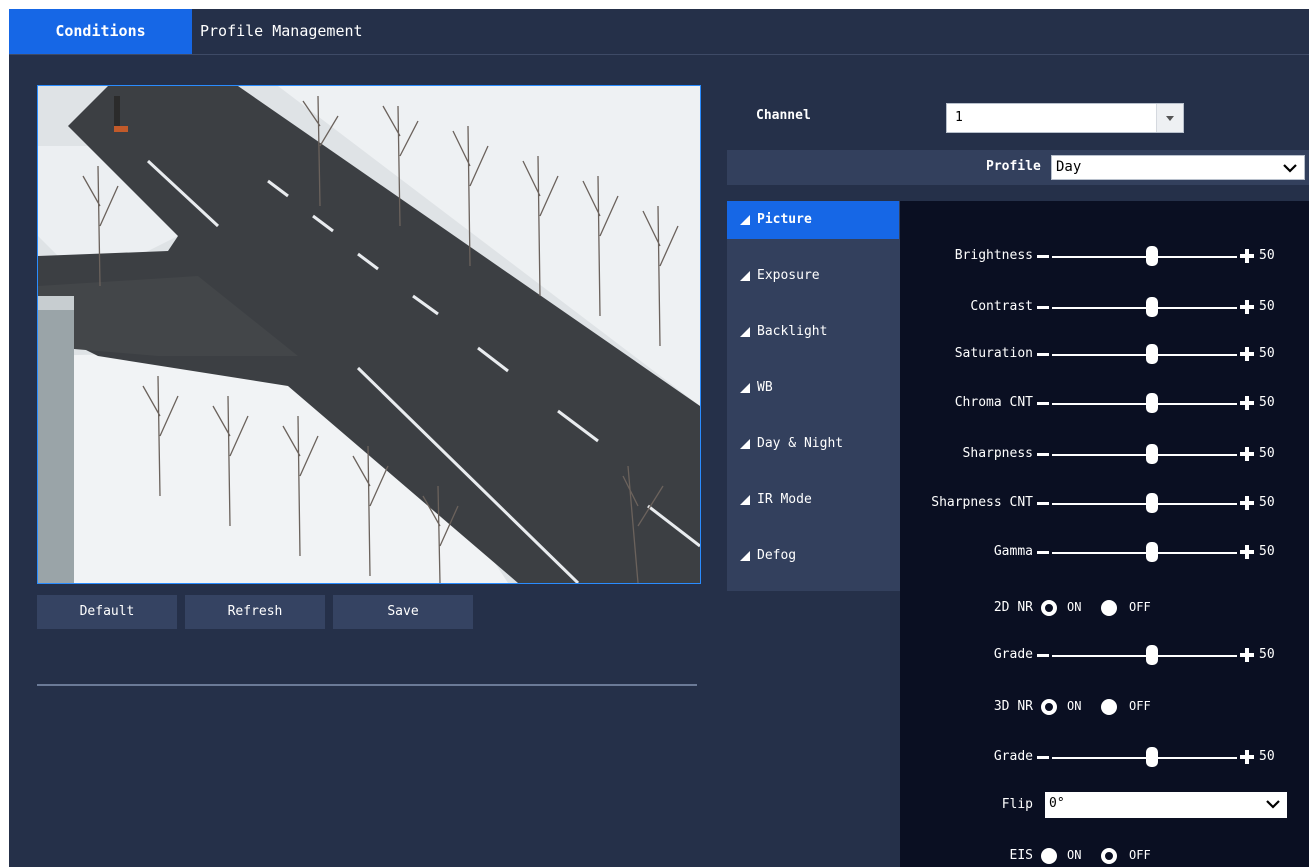 The width and height of the screenshot is (1309, 867). I want to click on gamma-label: Gamma, so click(1013, 551).